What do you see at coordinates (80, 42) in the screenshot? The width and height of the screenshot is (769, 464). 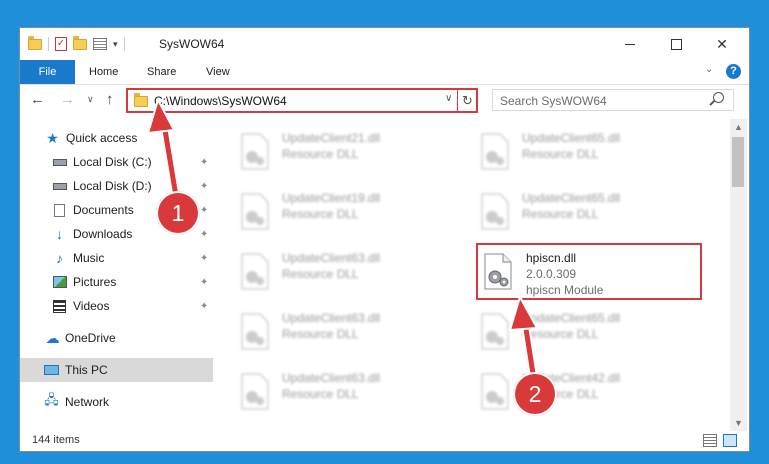 I see `new-folder-icon` at bounding box center [80, 42].